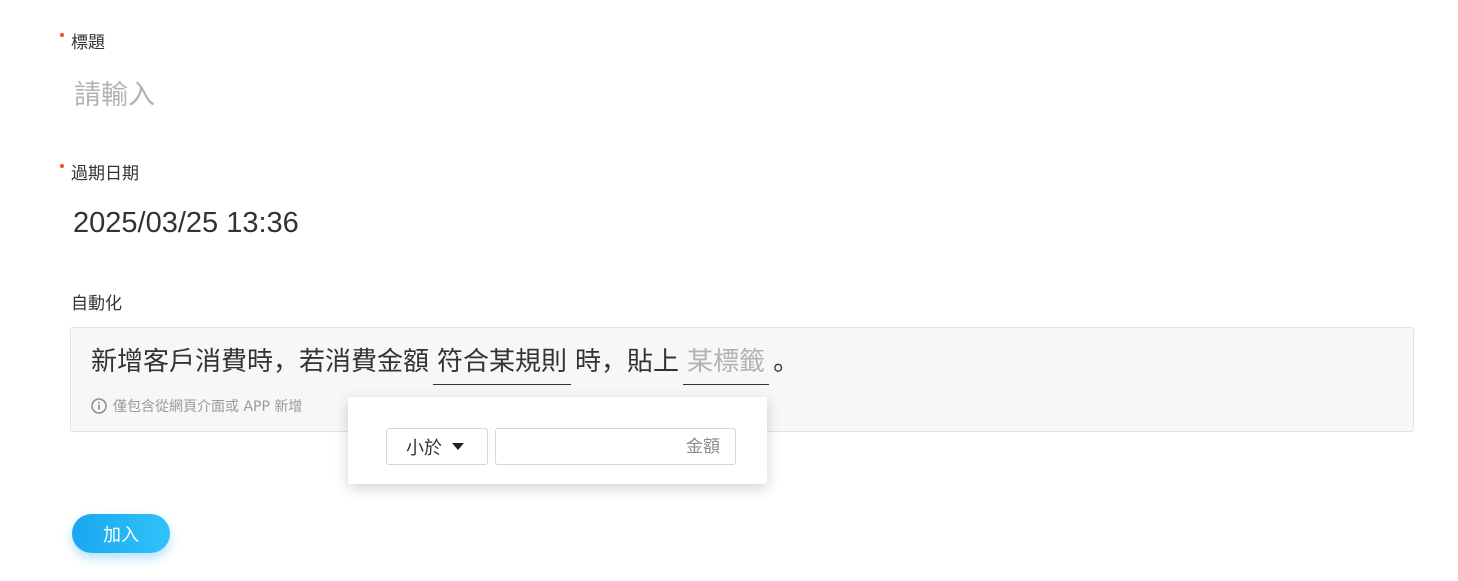 The height and width of the screenshot is (581, 1458). Describe the element at coordinates (786, 362) in the screenshot. I see `automation-sentence-end: 。` at that location.